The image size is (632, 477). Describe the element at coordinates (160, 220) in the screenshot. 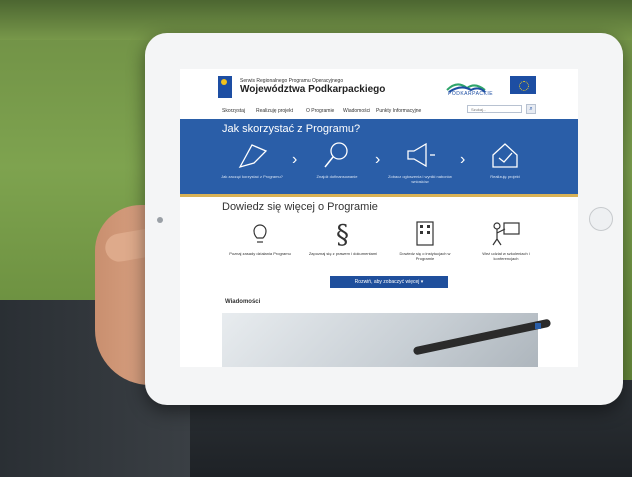

I see `camera` at that location.